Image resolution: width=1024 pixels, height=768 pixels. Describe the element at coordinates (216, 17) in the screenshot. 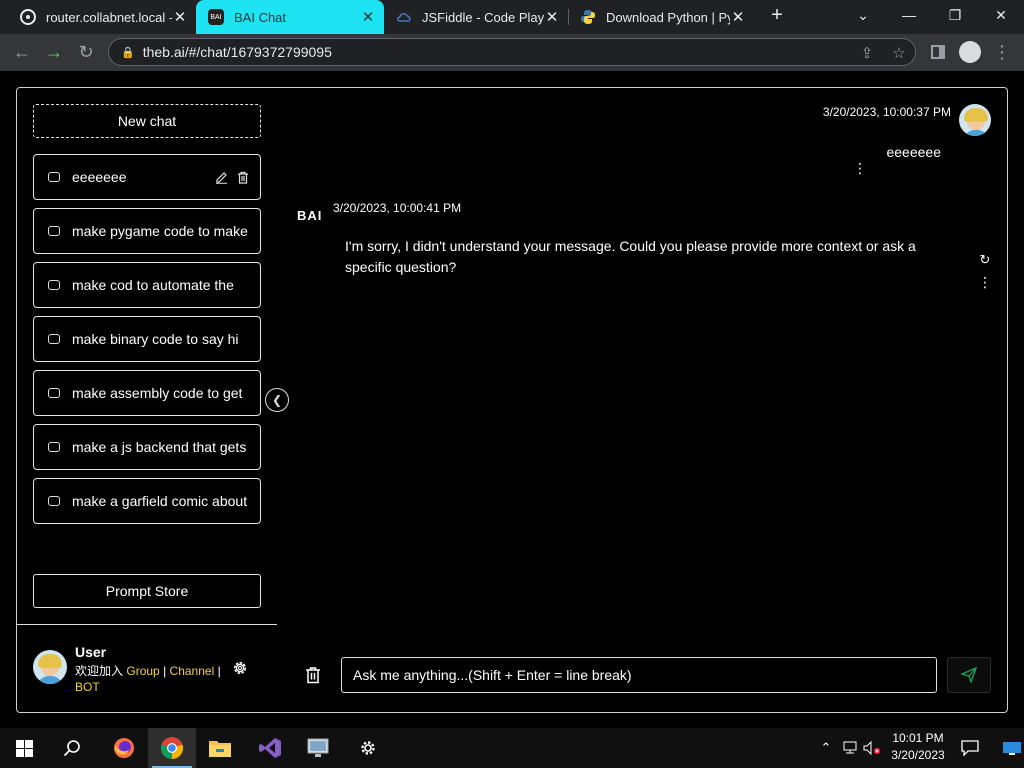

I see `bai-favicon-icon: BAI` at that location.